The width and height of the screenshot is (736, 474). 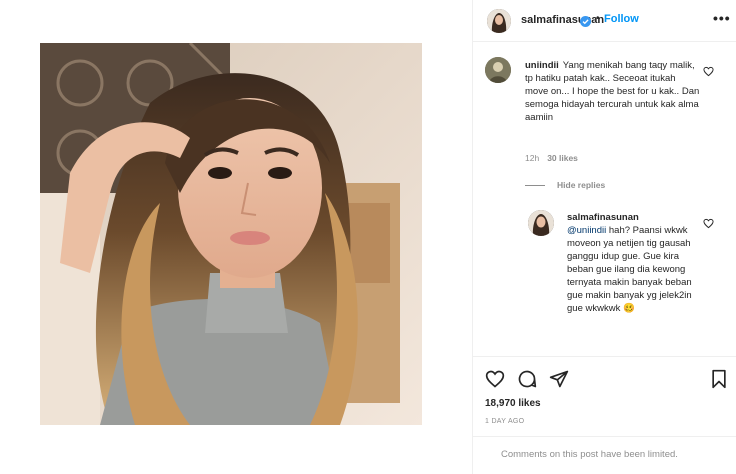 I want to click on like-comment-heart-icon, so click(x=708, y=70).